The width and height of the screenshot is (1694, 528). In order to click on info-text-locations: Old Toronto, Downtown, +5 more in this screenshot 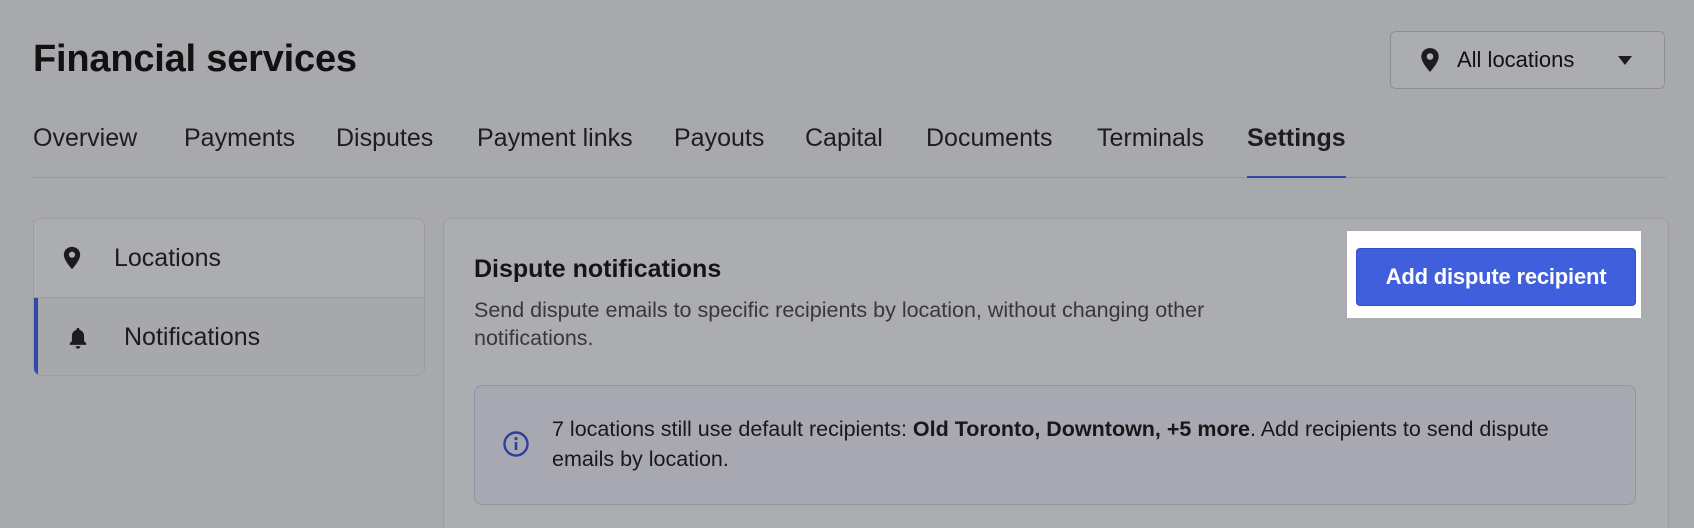, I will do `click(1081, 429)`.